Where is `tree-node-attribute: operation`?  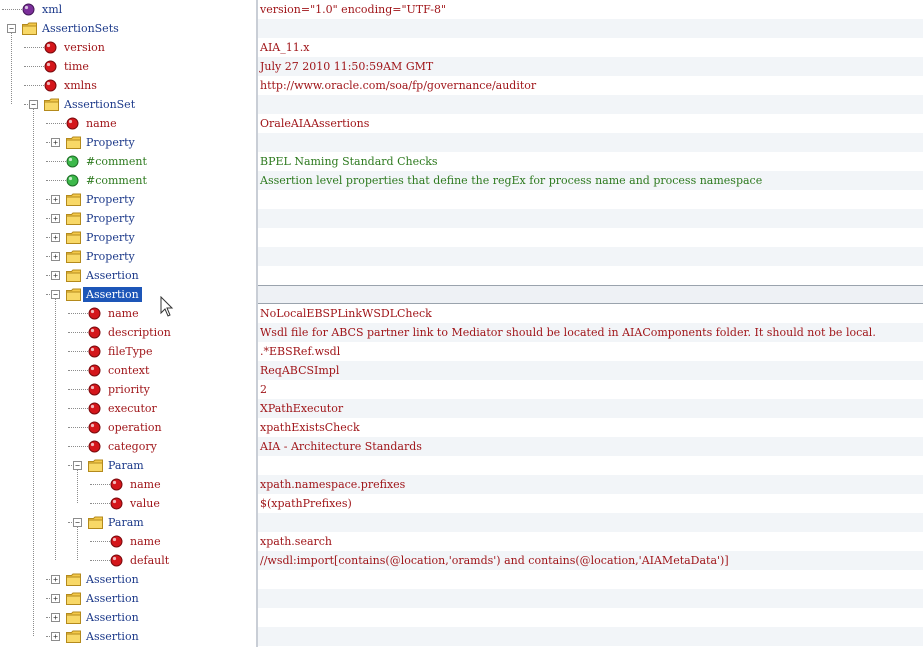
tree-node-attribute: operation is located at coordinates (128, 427).